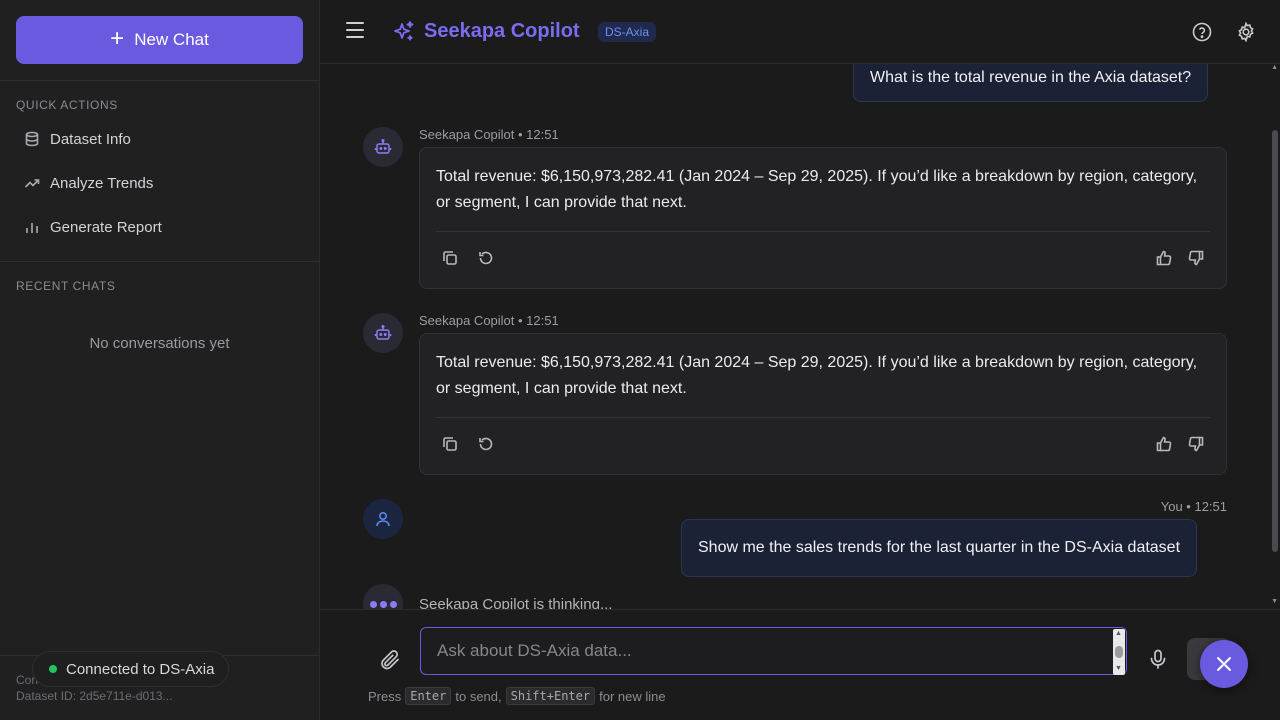 The height and width of the screenshot is (720, 1280). I want to click on enter-key-badge: Enter, so click(428, 696).